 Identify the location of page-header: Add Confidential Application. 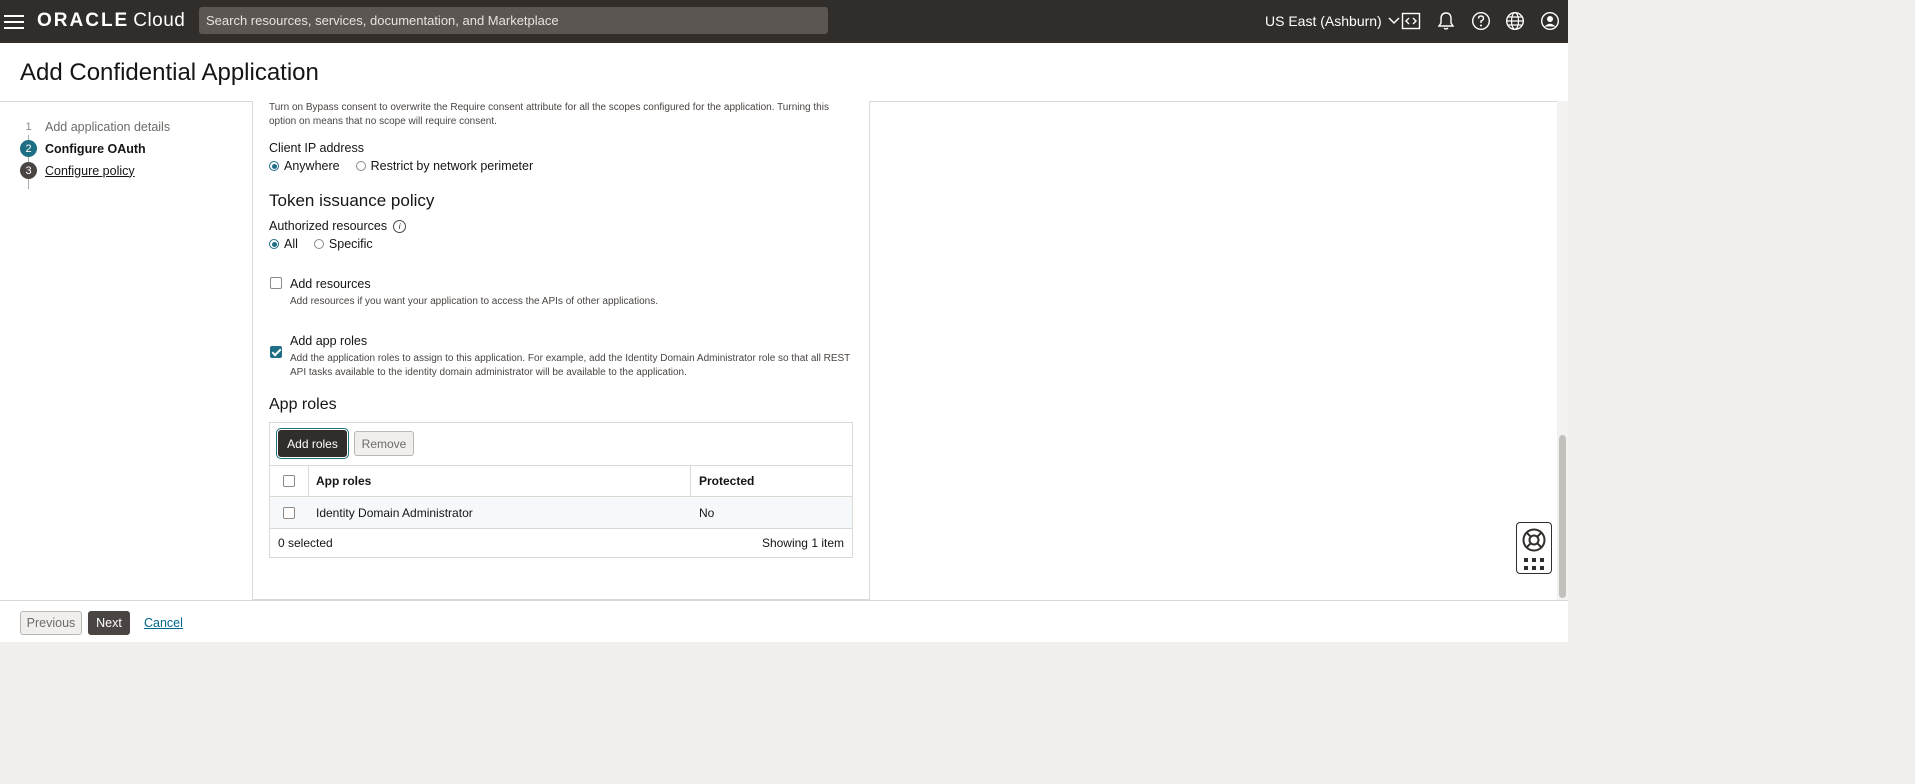
(784, 72).